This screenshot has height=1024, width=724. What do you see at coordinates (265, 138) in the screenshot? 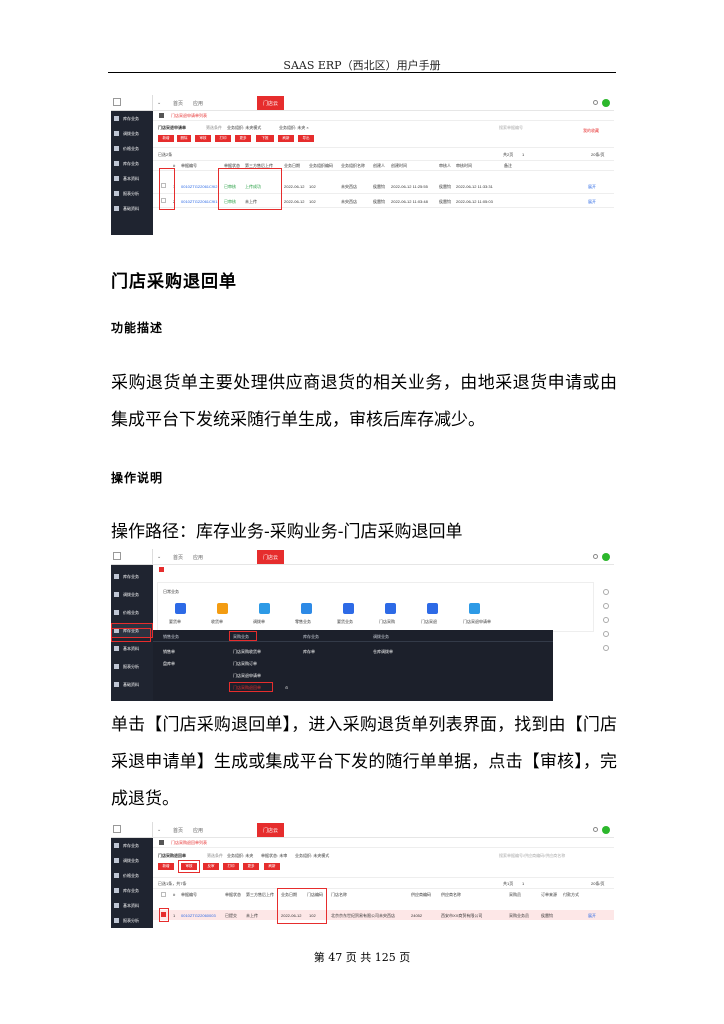
I see `push-down-button: 下推` at bounding box center [265, 138].